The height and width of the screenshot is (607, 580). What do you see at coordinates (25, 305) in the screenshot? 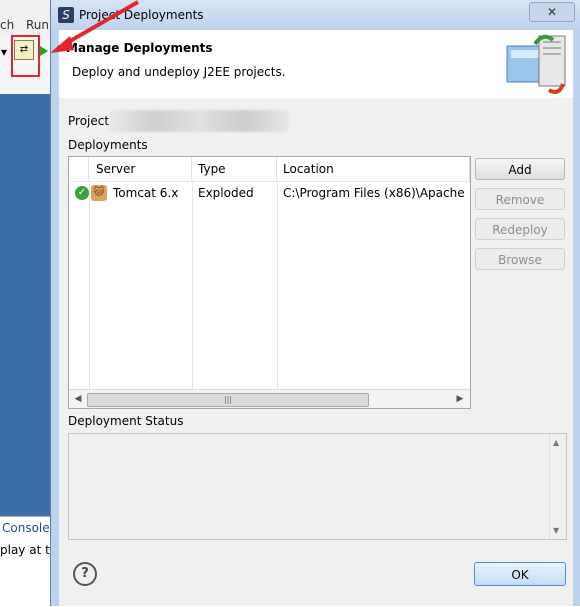
I see `ide-editor-area` at bounding box center [25, 305].